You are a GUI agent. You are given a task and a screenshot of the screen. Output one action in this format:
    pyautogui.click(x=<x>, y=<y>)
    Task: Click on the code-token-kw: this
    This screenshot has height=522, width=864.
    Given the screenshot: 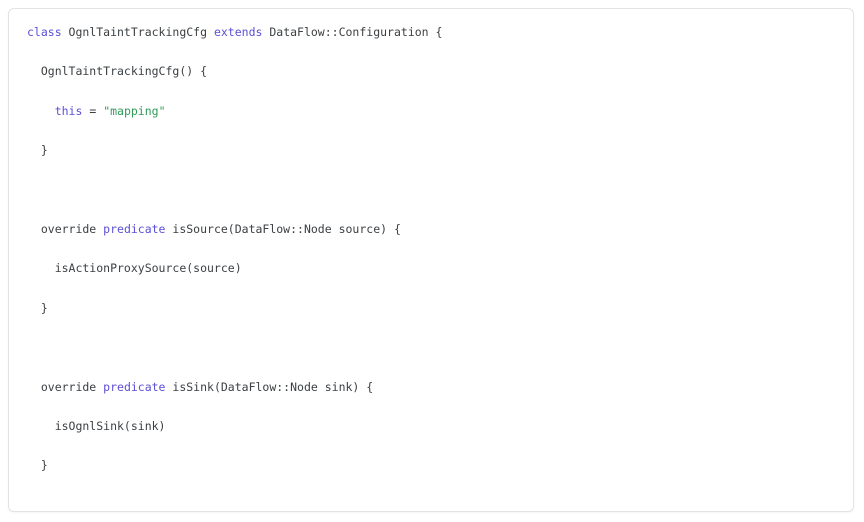 What is the action you would take?
    pyautogui.click(x=68, y=110)
    